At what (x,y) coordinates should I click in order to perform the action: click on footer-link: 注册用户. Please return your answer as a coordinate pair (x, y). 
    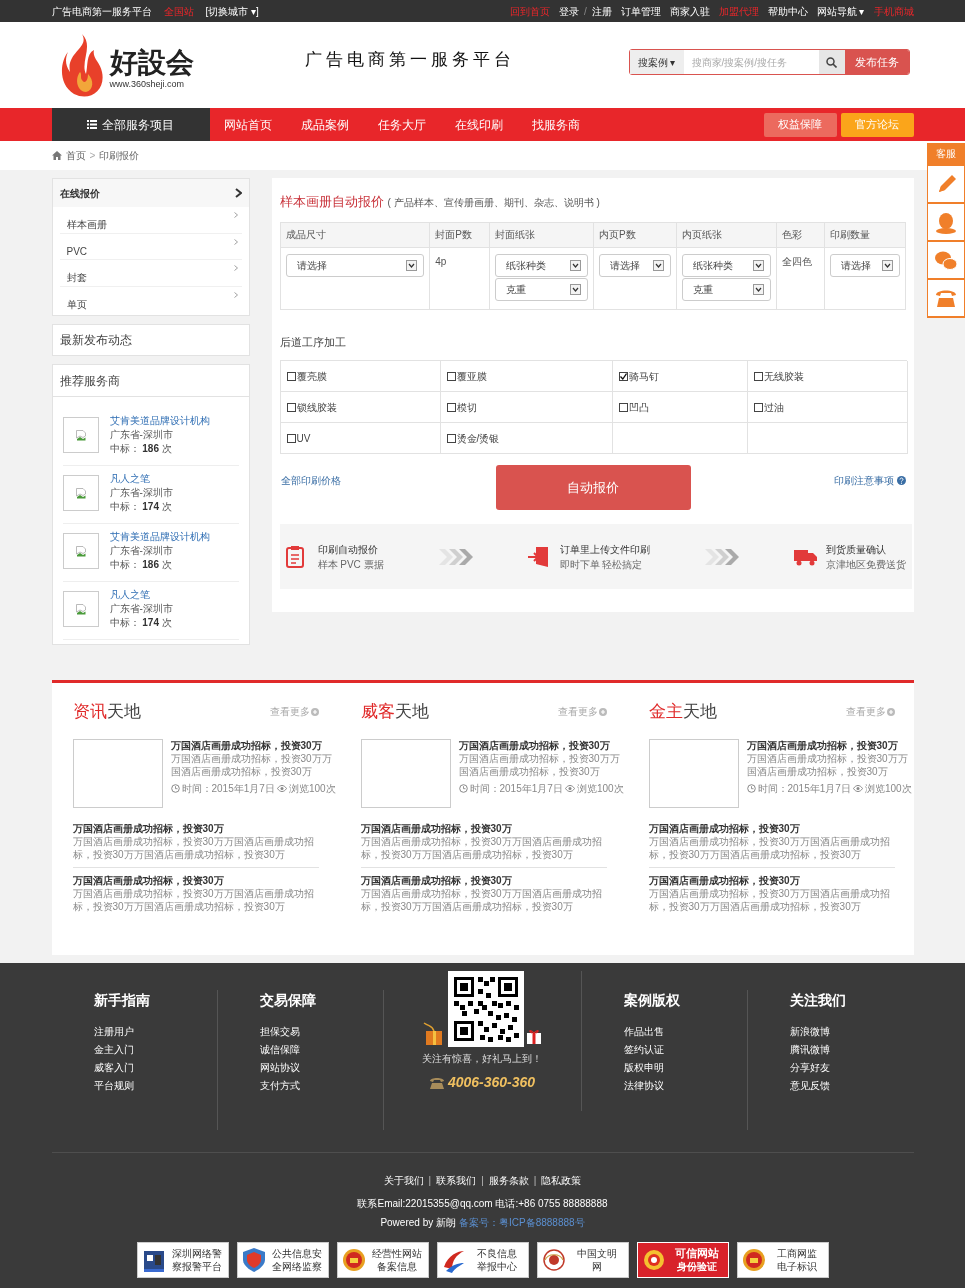
    Looking at the image, I should click on (155, 1032).